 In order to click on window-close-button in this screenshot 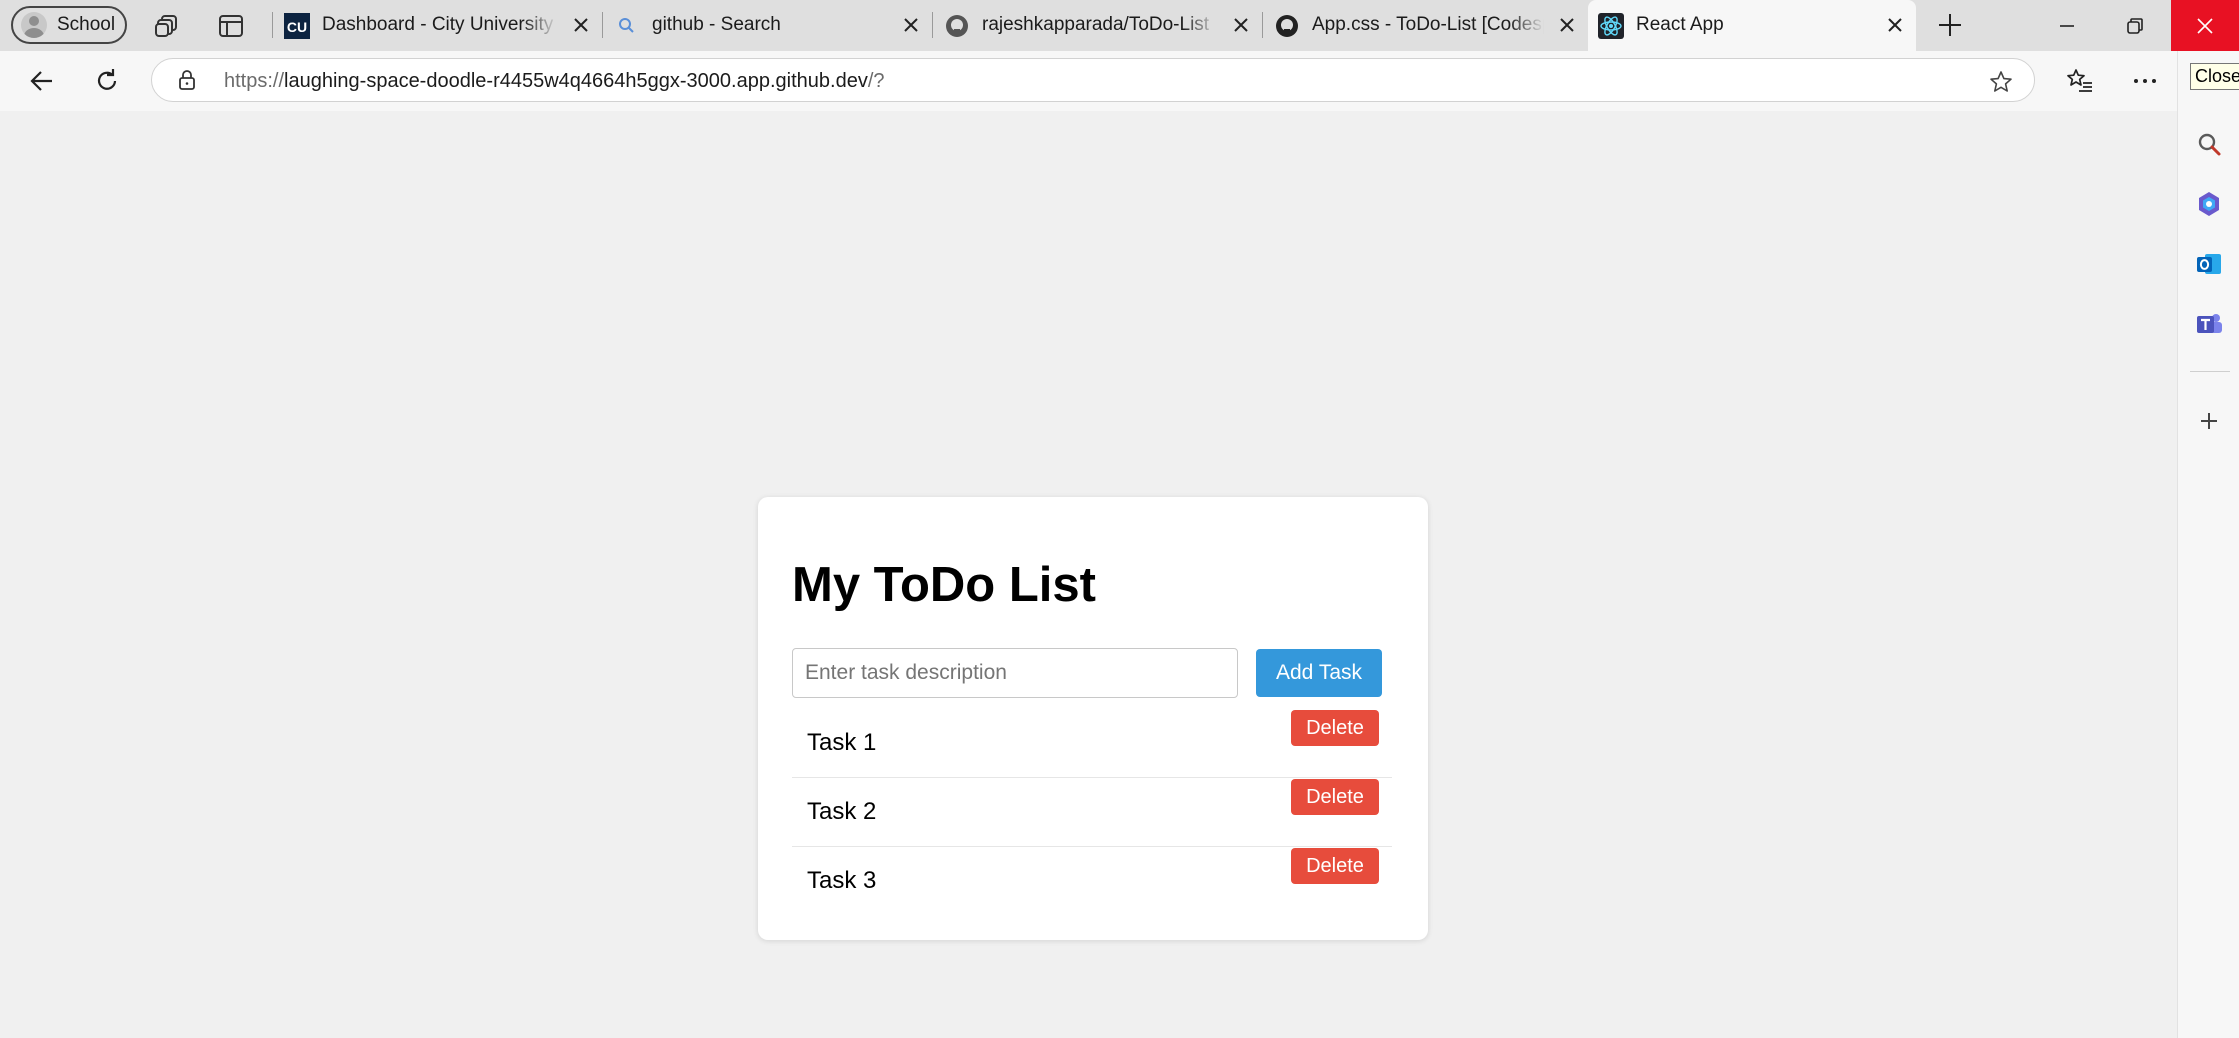, I will do `click(2205, 25)`.